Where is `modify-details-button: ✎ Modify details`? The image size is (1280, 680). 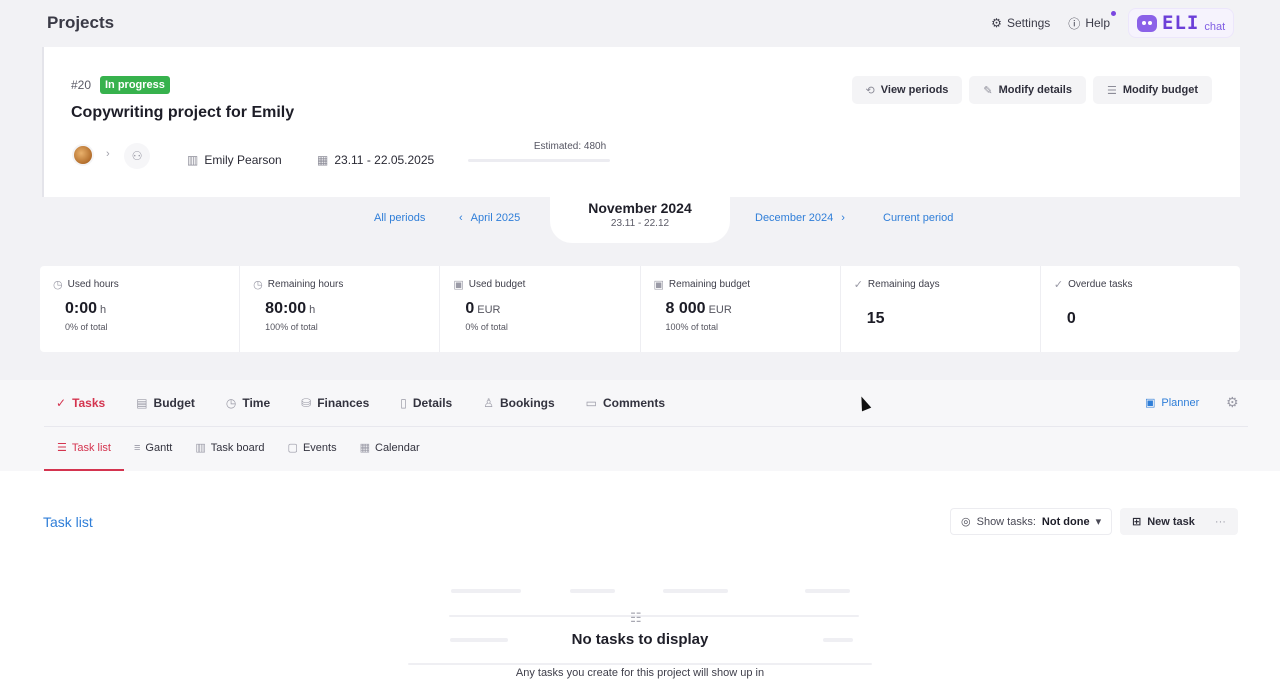 modify-details-button: ✎ Modify details is located at coordinates (1027, 90).